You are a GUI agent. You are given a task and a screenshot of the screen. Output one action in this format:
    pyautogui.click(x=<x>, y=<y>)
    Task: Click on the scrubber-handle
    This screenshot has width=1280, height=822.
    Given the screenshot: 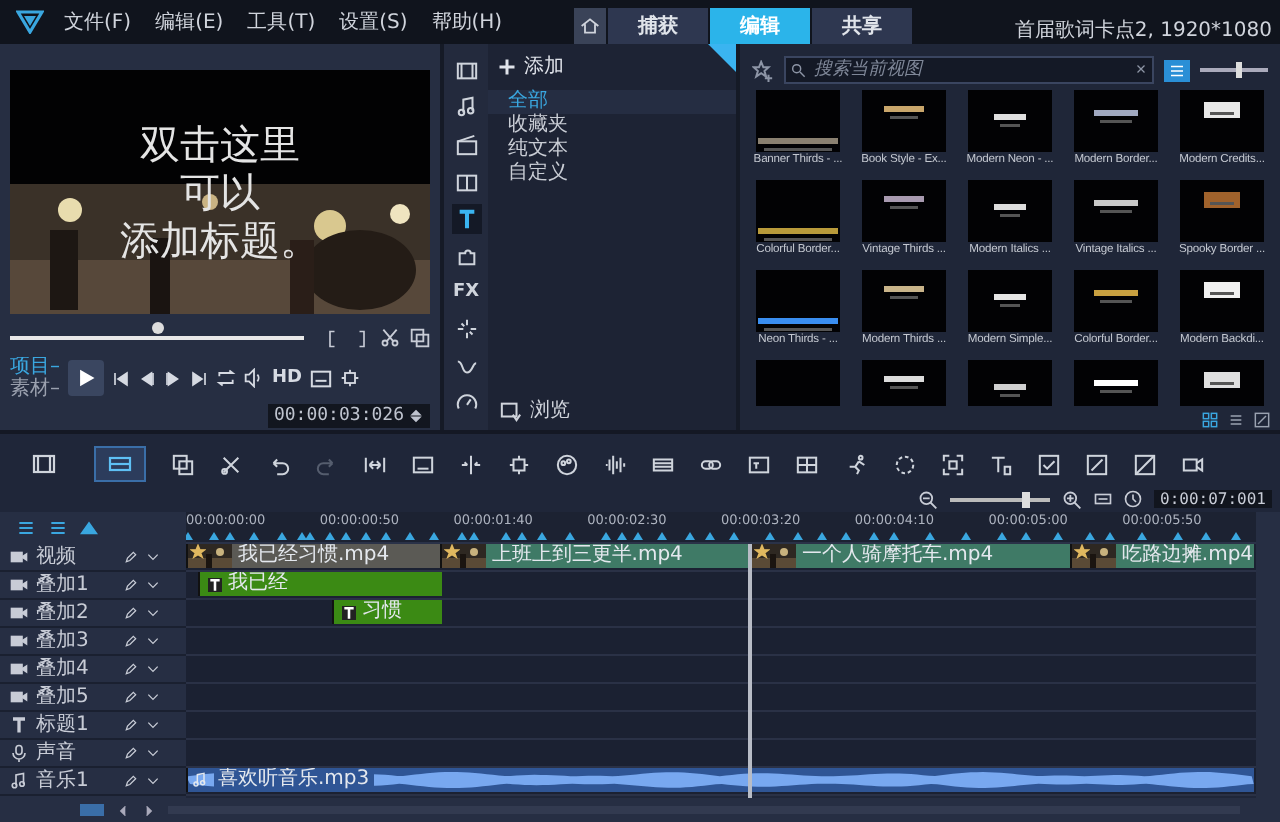 What is the action you would take?
    pyautogui.click(x=157, y=328)
    